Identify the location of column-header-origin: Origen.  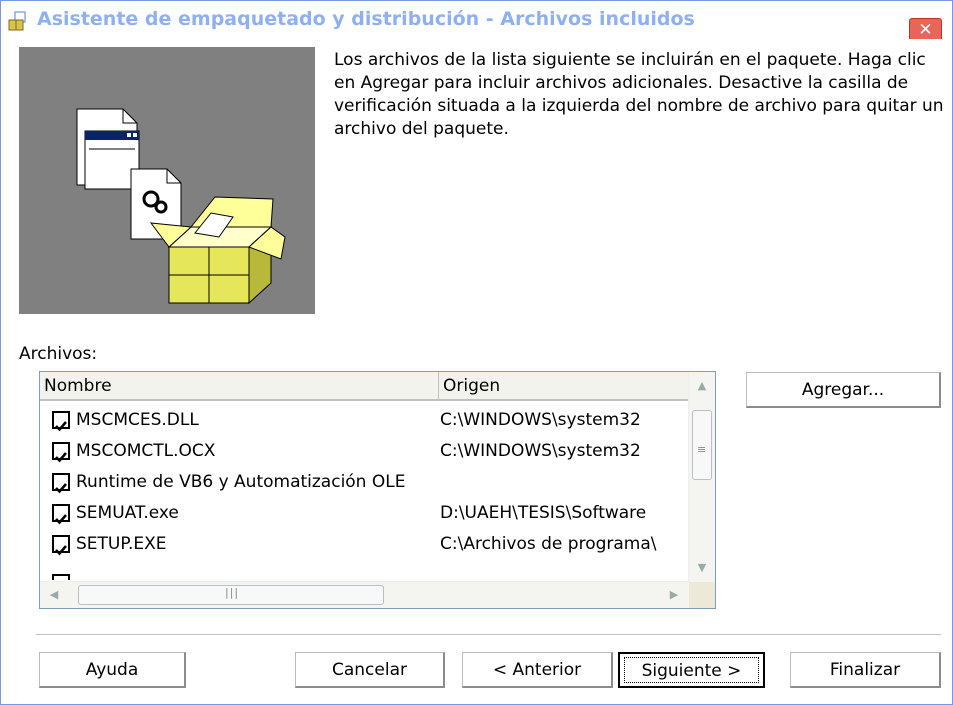
(564, 386).